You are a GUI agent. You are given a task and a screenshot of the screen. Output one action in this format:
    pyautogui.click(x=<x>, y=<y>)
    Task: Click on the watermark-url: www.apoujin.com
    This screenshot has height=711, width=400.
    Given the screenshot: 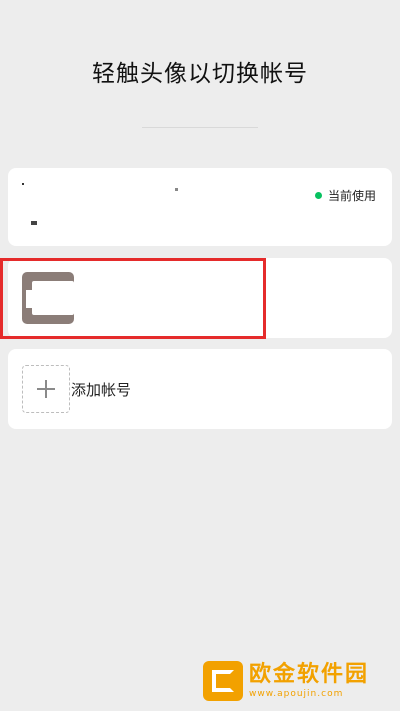 What is the action you would take?
    pyautogui.click(x=296, y=694)
    